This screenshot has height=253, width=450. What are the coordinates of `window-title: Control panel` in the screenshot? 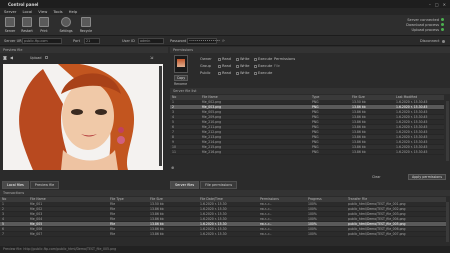 It's located at (23, 4).